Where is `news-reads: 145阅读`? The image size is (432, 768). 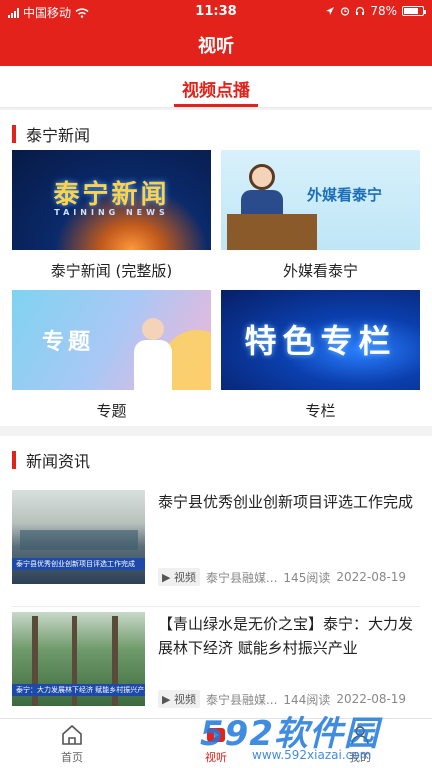 news-reads: 145阅读 is located at coordinates (307, 577).